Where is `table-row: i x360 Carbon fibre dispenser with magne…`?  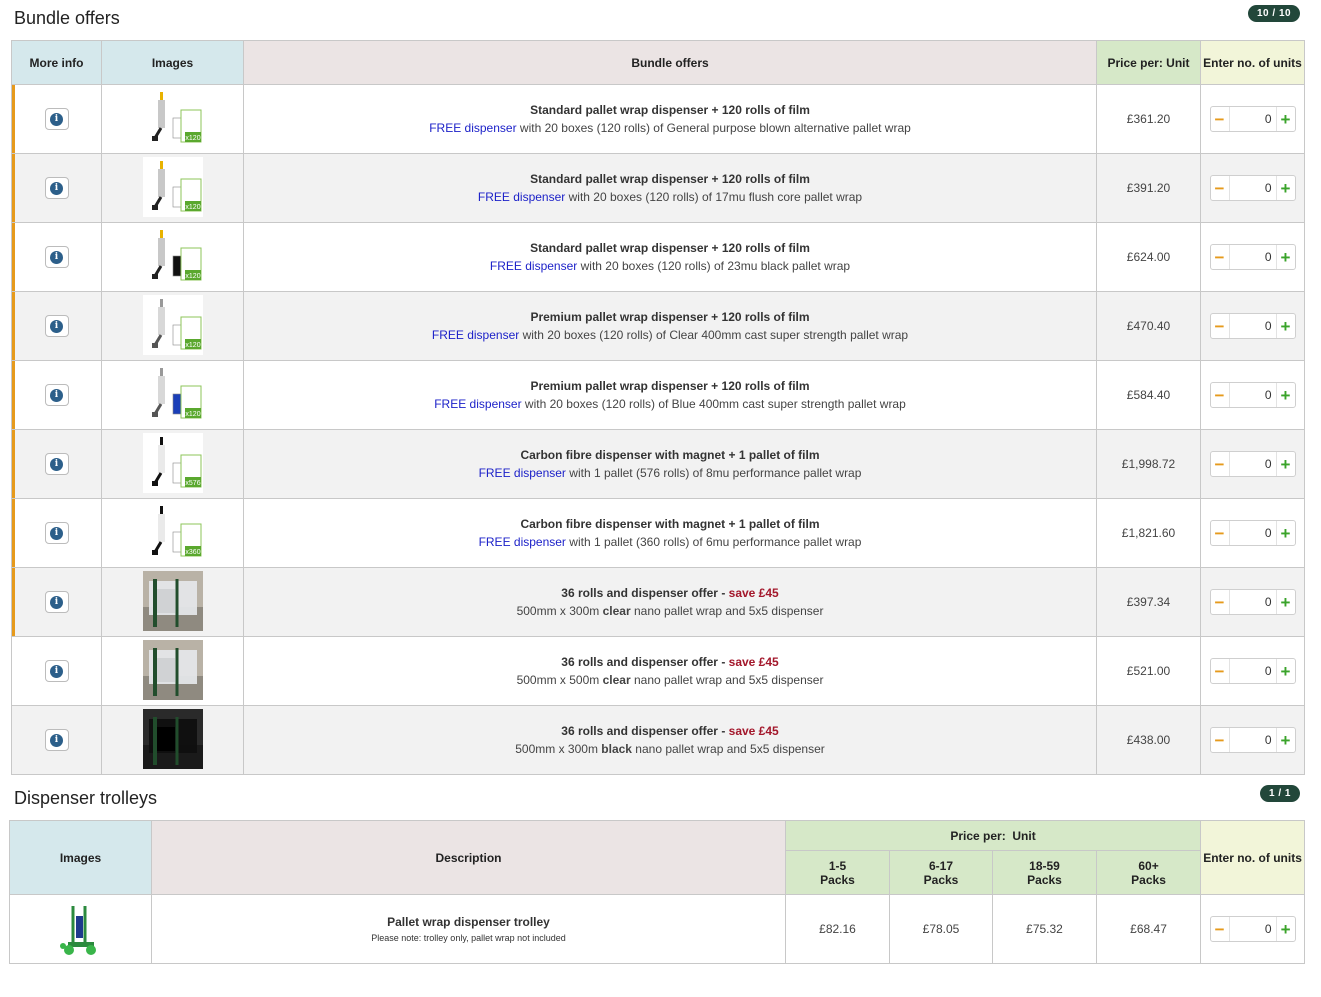 table-row: i x360 Carbon fibre dispenser with magne… is located at coordinates (658, 533).